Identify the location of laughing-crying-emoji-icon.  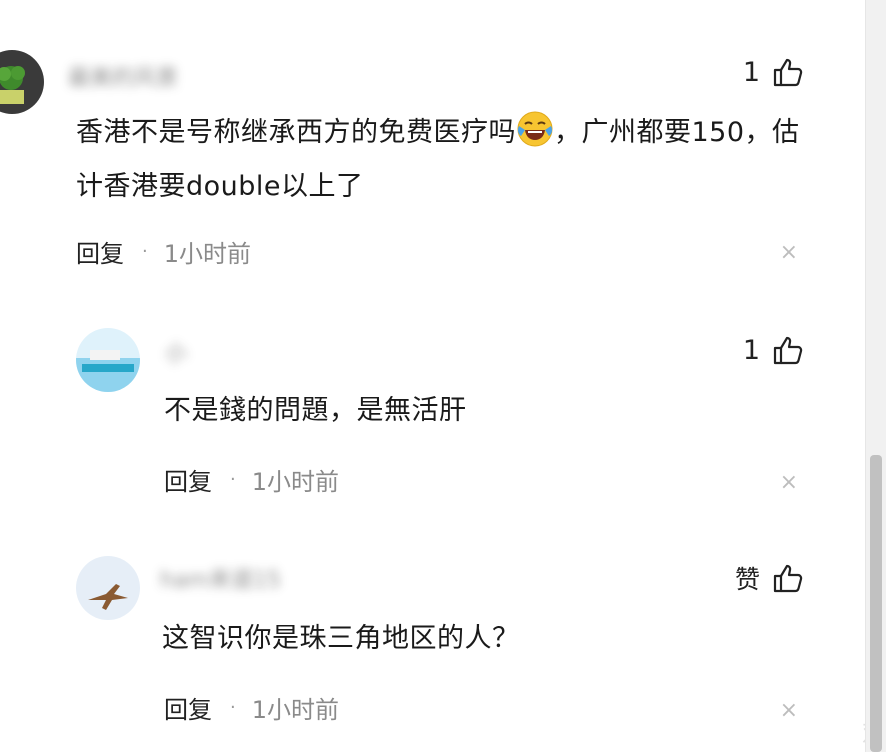
(535, 129).